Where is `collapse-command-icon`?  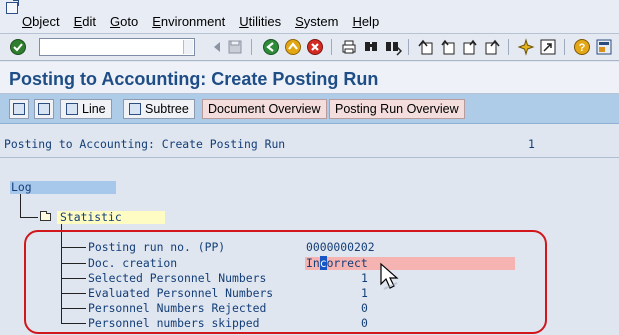
collapse-command-icon is located at coordinates (217, 47).